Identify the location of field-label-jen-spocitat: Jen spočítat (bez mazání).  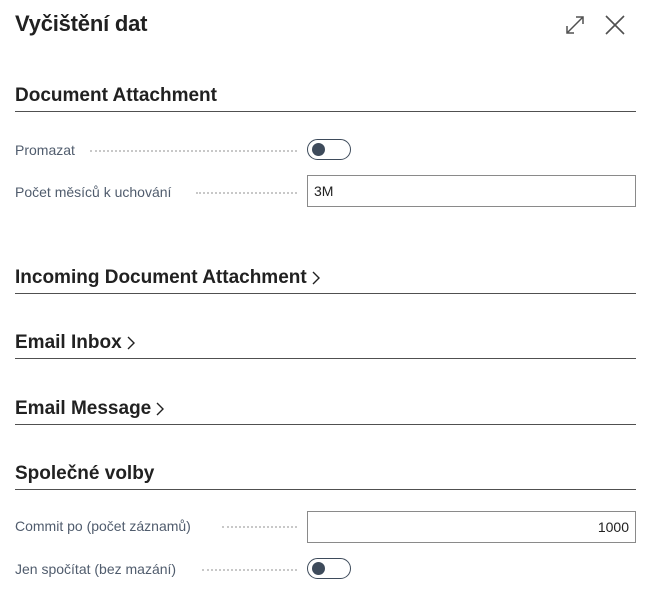
(96, 569).